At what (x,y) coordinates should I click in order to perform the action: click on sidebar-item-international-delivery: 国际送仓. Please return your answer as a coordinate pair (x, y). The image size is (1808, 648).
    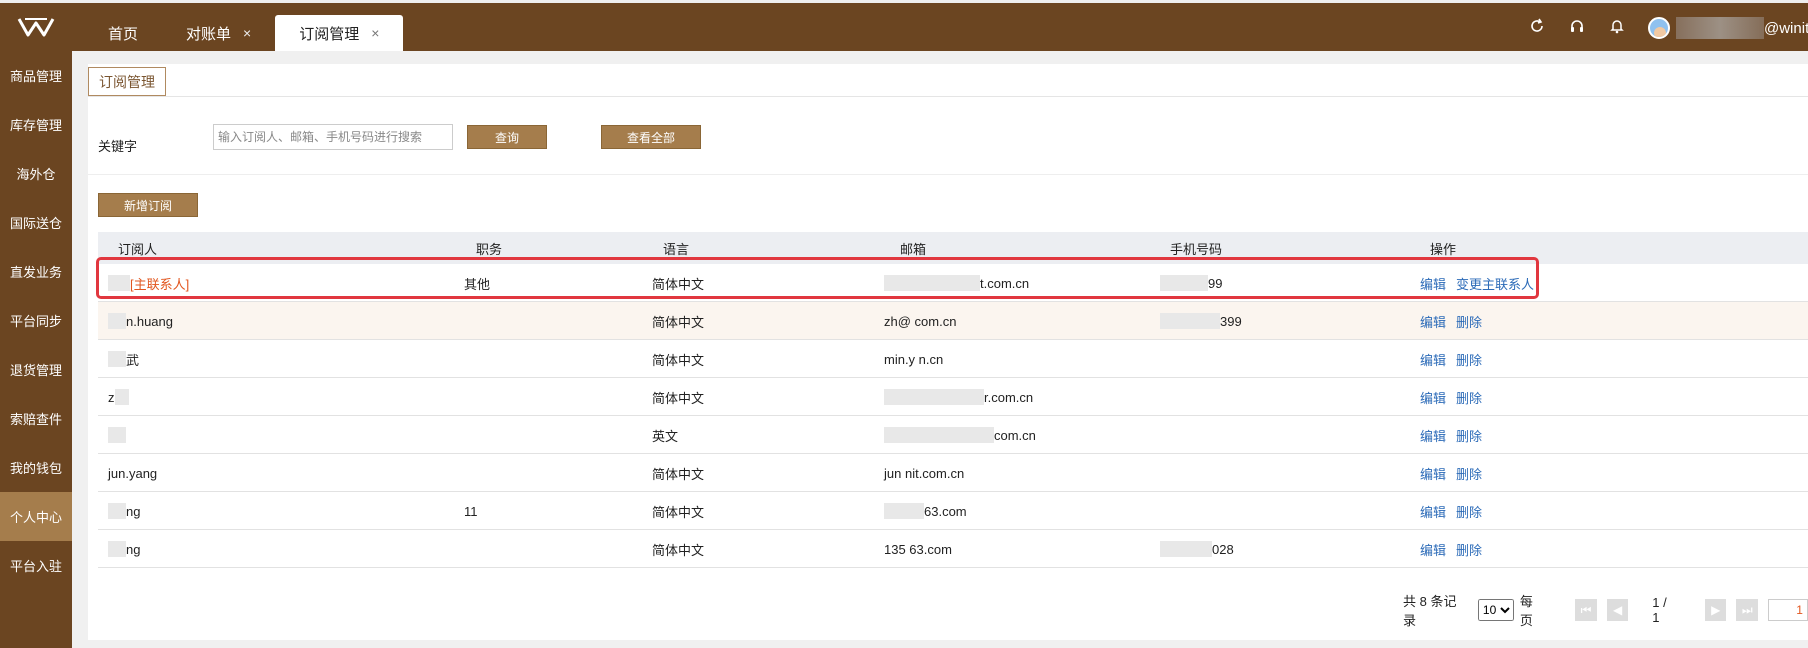
    Looking at the image, I should click on (36, 222).